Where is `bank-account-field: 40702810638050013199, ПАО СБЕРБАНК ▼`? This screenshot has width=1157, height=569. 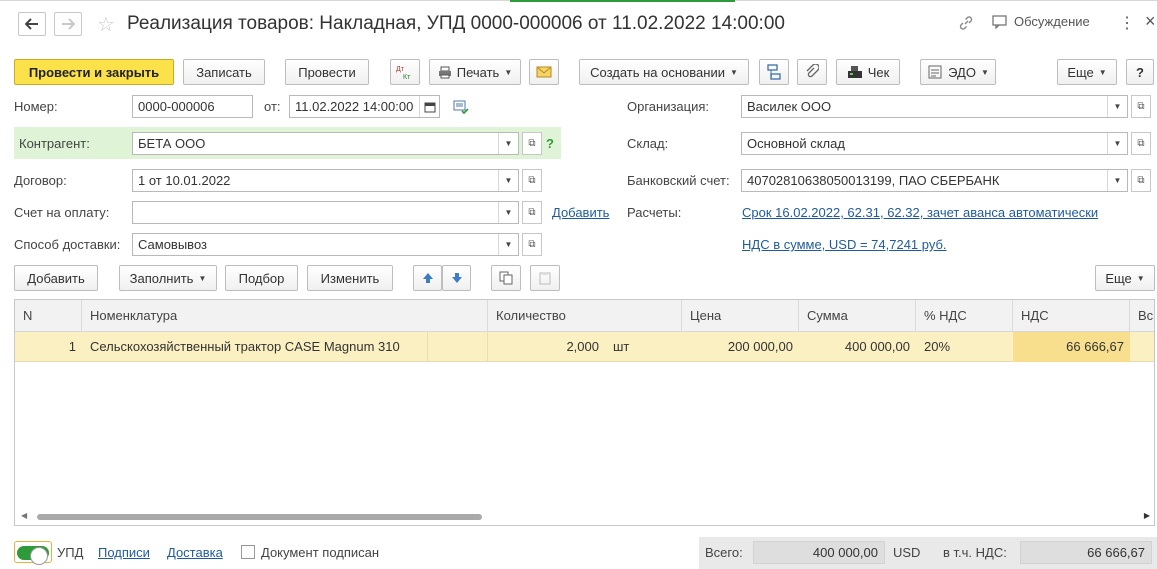
bank-account-field: 40702810638050013199, ПАО СБЕРБАНК ▼ is located at coordinates (934, 180).